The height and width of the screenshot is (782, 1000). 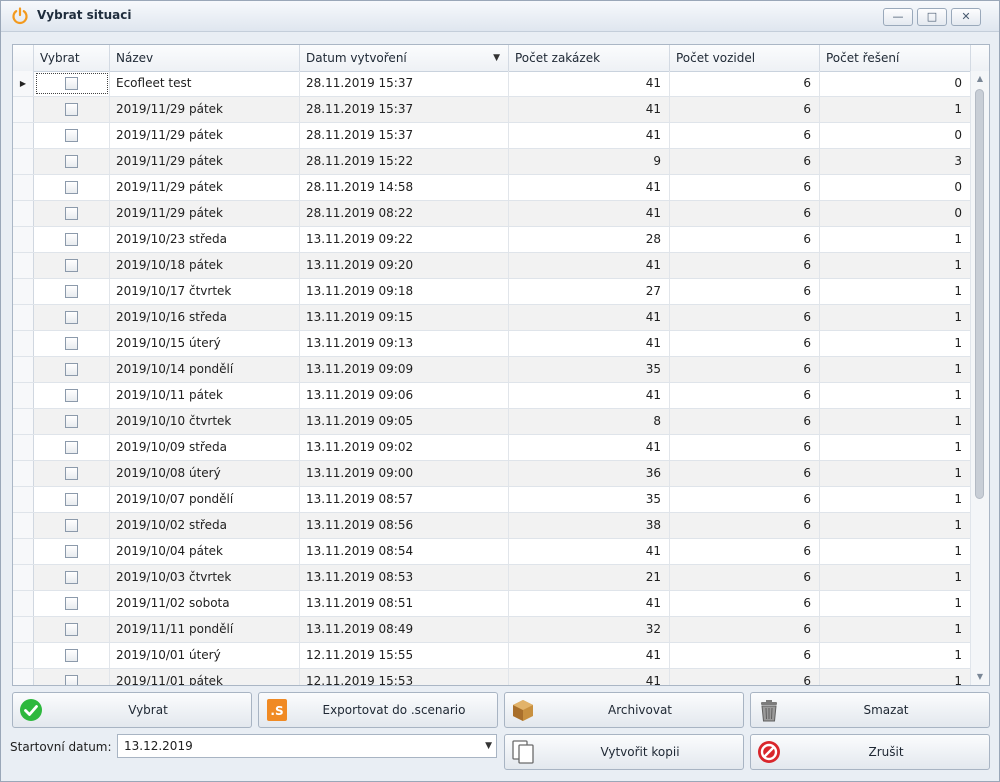 I want to click on date-cell: 13.11.2019 08:56, so click(x=404, y=525).